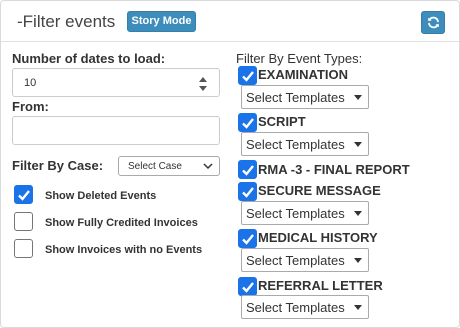 Image resolution: width=460 pixels, height=328 pixels. Describe the element at coordinates (319, 190) in the screenshot. I see `event-type-secure-message-label: SECURE MESSAGE` at that location.